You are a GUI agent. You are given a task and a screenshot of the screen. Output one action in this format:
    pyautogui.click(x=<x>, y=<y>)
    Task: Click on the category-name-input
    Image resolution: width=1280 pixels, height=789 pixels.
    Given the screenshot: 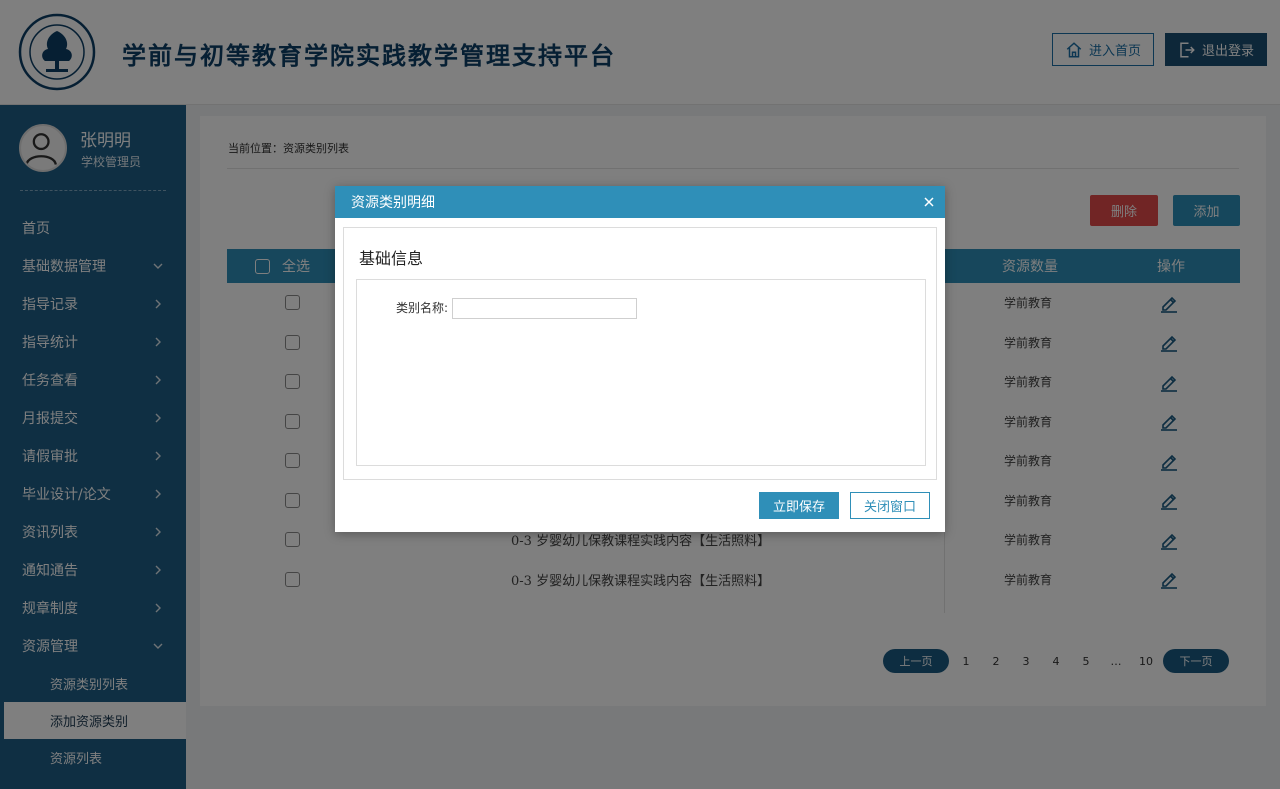 What is the action you would take?
    pyautogui.click(x=544, y=308)
    